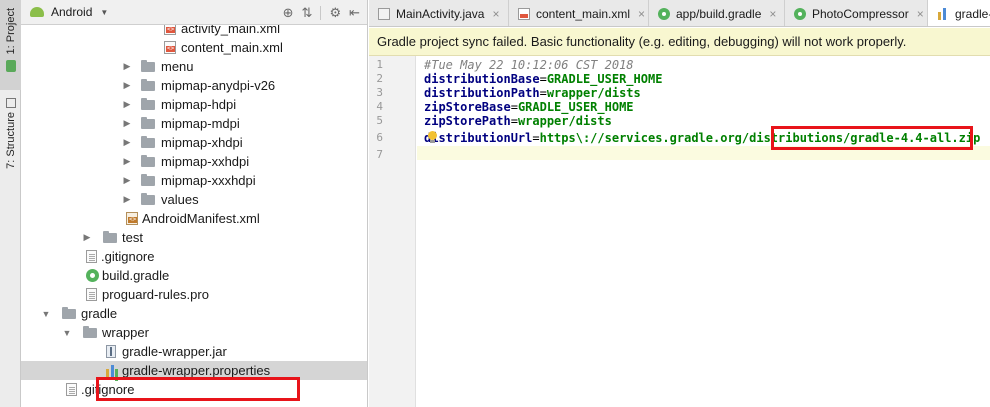 The width and height of the screenshot is (990, 407). I want to click on tab-app-build-gradle: app/build.gradle ×, so click(717, 13).